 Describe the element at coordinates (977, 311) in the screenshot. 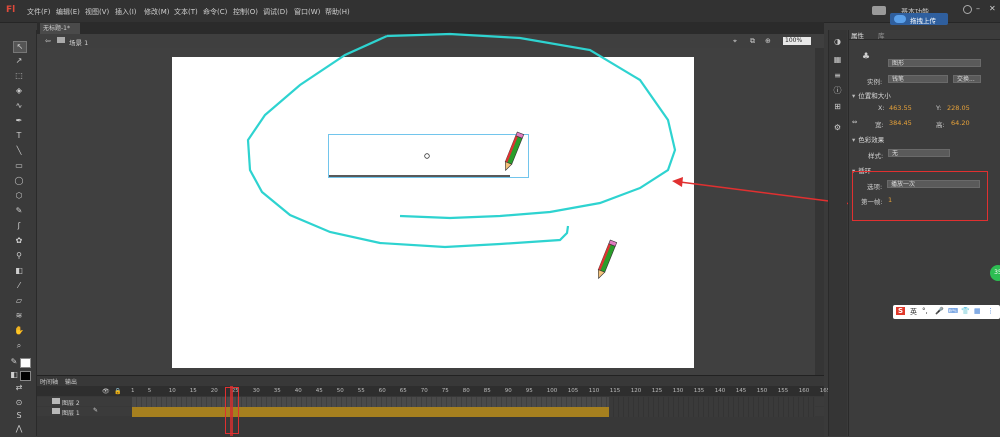

I see `tools-icon: ▦` at that location.